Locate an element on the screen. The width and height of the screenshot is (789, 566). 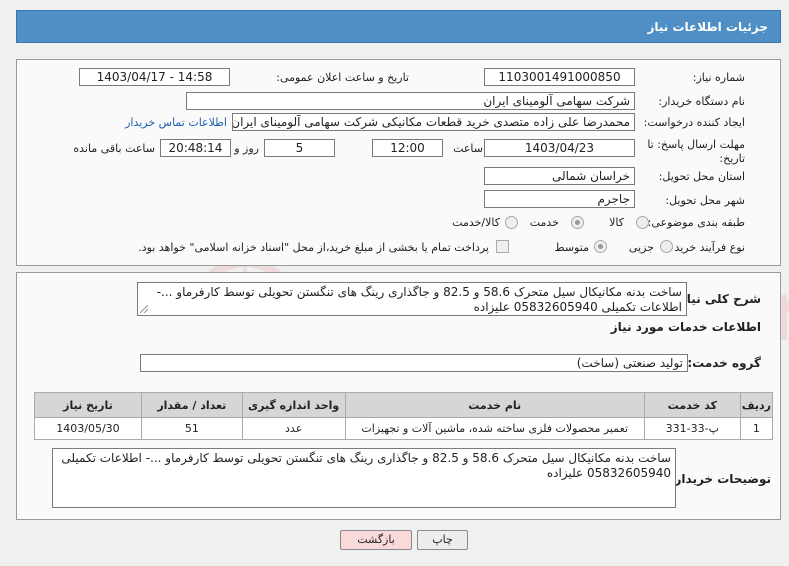
province-field: خراسان شمالی is located at coordinates (559, 176).